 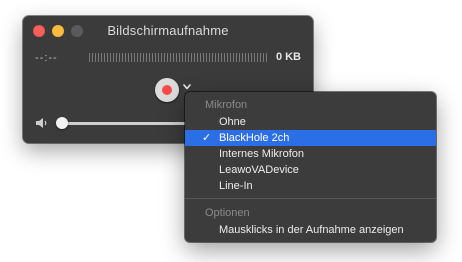 I want to click on menu-item-label: LeawoVADevice, so click(x=259, y=170).